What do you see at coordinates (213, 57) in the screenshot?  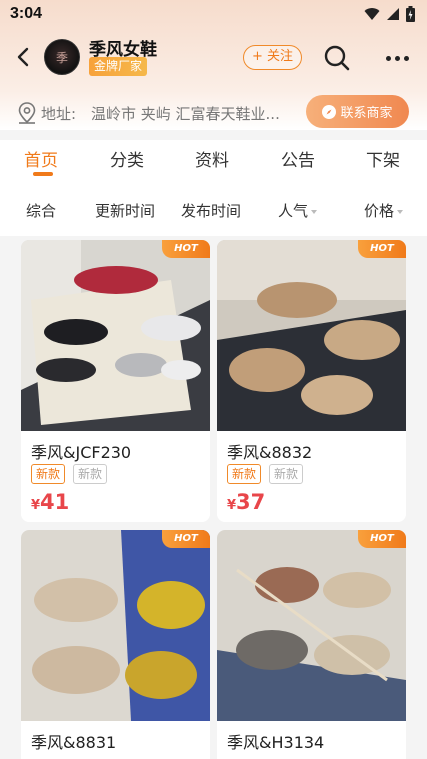 I see `shop-header: 季 季风女鞋 金牌厂家 + 关注` at bounding box center [213, 57].